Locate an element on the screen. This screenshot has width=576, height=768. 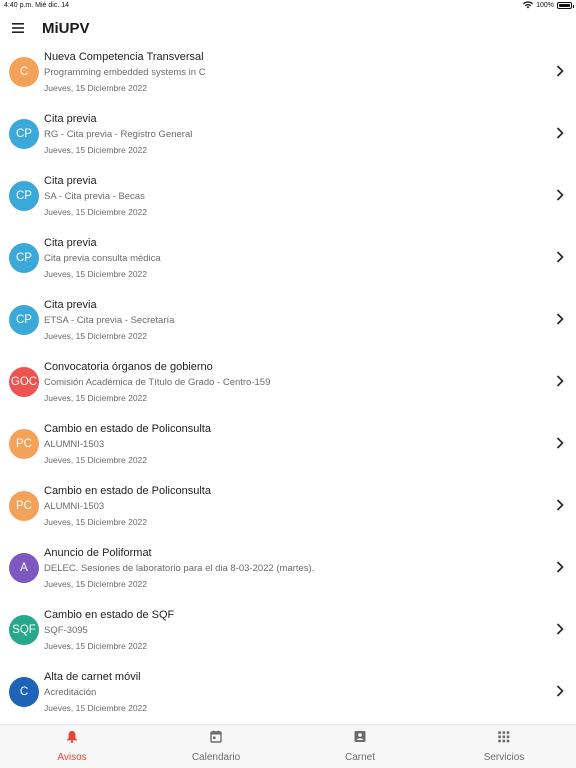
menu-button is located at coordinates (18, 28).